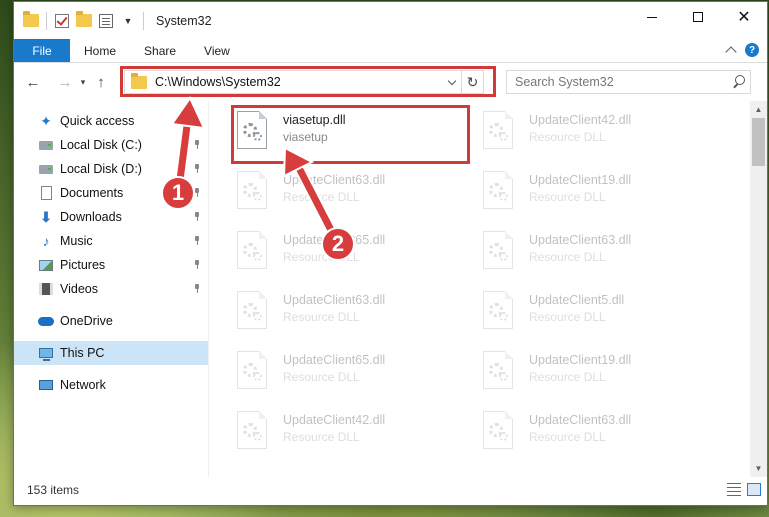 The width and height of the screenshot is (769, 517). What do you see at coordinates (390, 51) in the screenshot?
I see `ribbon-tabs: File Home Share View ?` at bounding box center [390, 51].